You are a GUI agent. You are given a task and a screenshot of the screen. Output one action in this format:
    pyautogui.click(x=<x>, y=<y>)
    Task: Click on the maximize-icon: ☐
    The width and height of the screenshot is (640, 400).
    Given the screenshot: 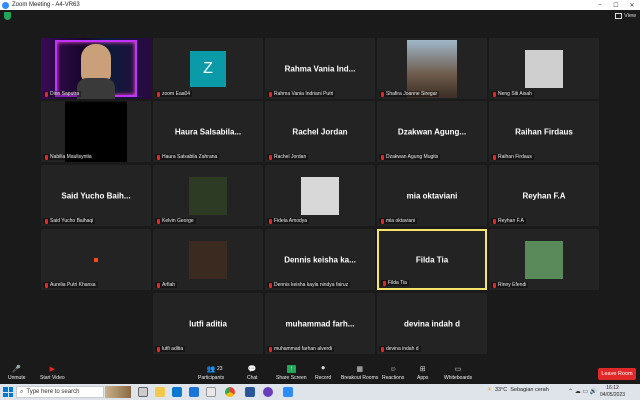 What is the action you would take?
    pyautogui.click(x=616, y=5)
    